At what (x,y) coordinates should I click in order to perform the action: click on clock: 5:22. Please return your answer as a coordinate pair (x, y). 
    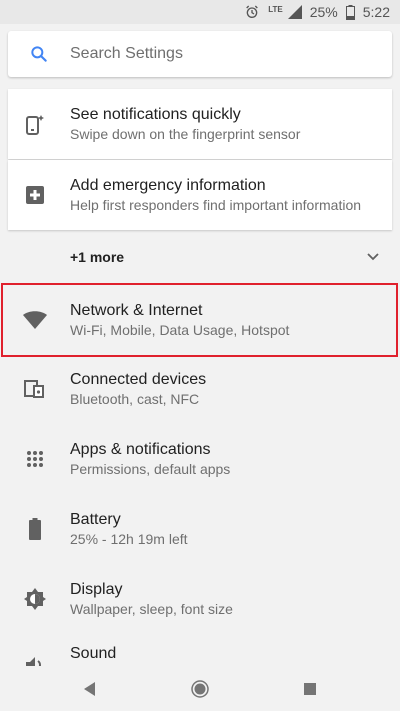
    Looking at the image, I should click on (376, 12).